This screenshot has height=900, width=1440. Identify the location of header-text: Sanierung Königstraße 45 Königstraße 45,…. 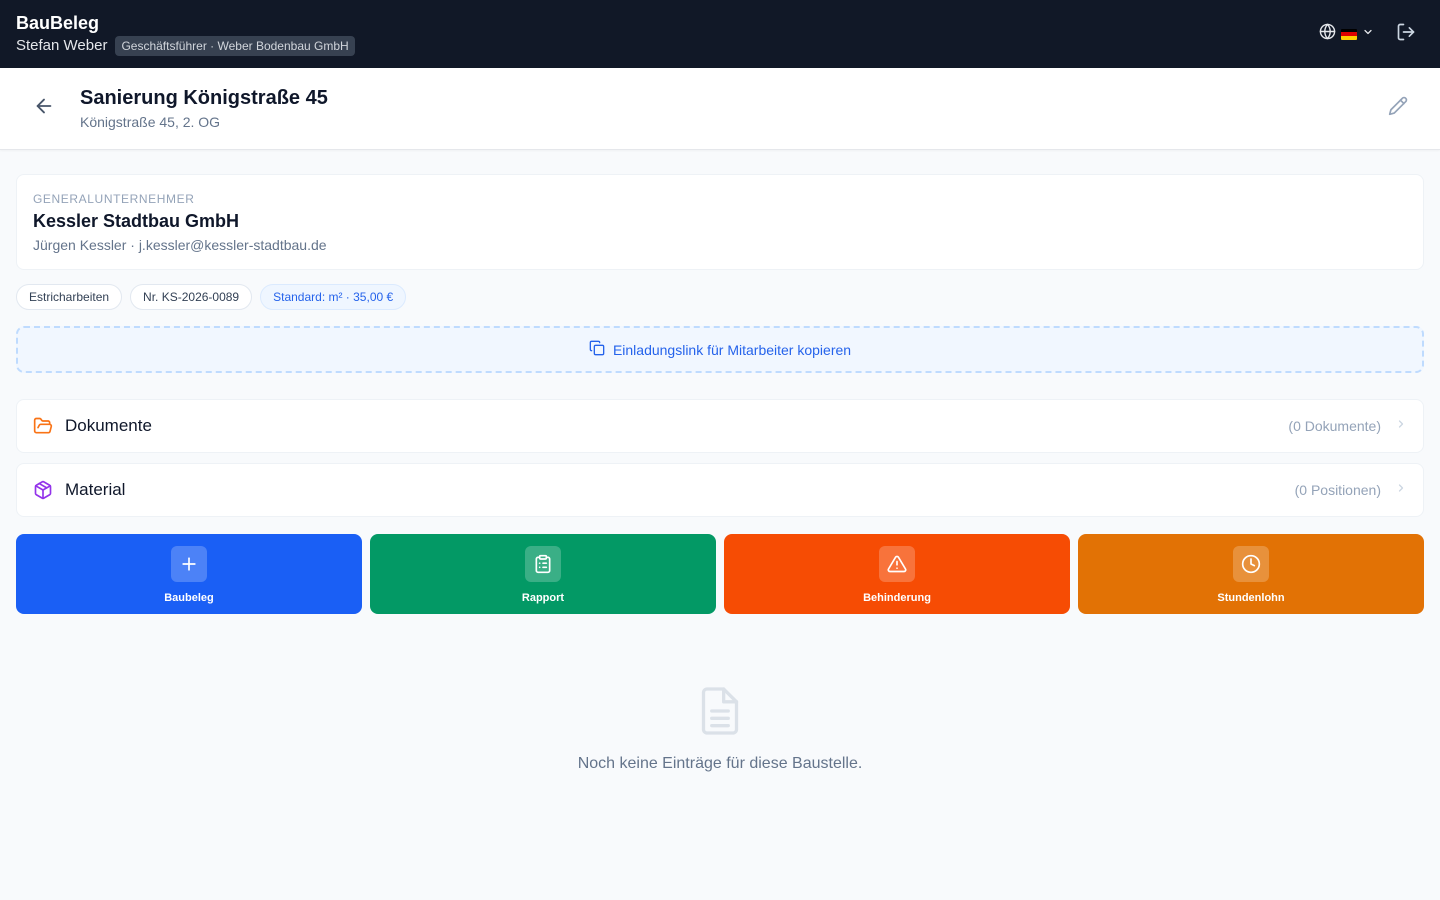
(732, 108).